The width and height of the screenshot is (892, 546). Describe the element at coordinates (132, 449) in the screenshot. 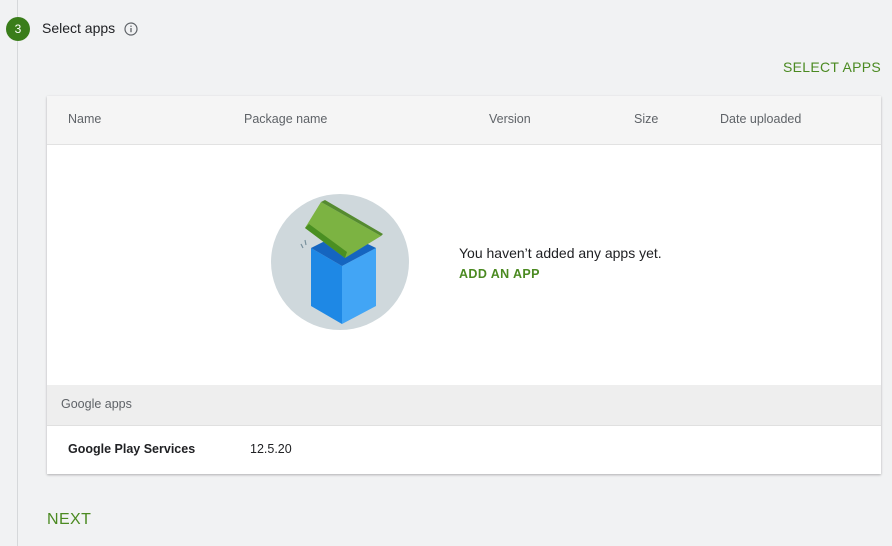

I see `app-name-cell: Google Play Services` at that location.